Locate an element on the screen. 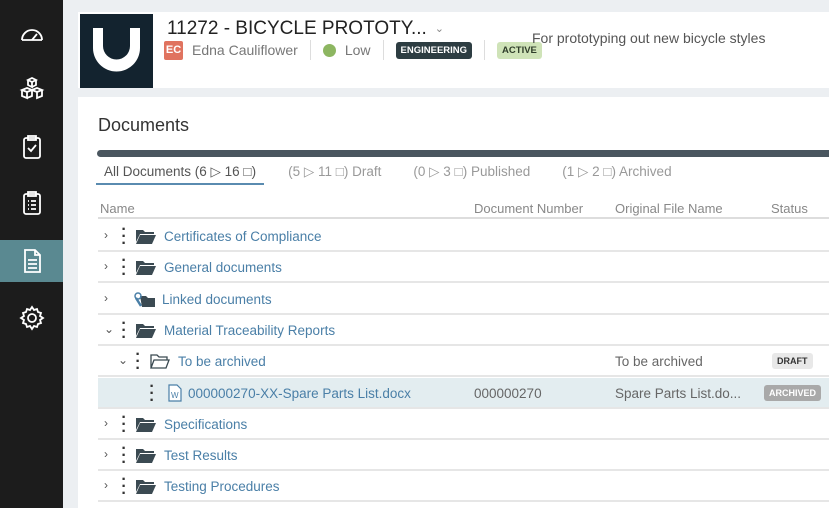 This screenshot has width=829, height=508. column-name: Name is located at coordinates (117, 208).